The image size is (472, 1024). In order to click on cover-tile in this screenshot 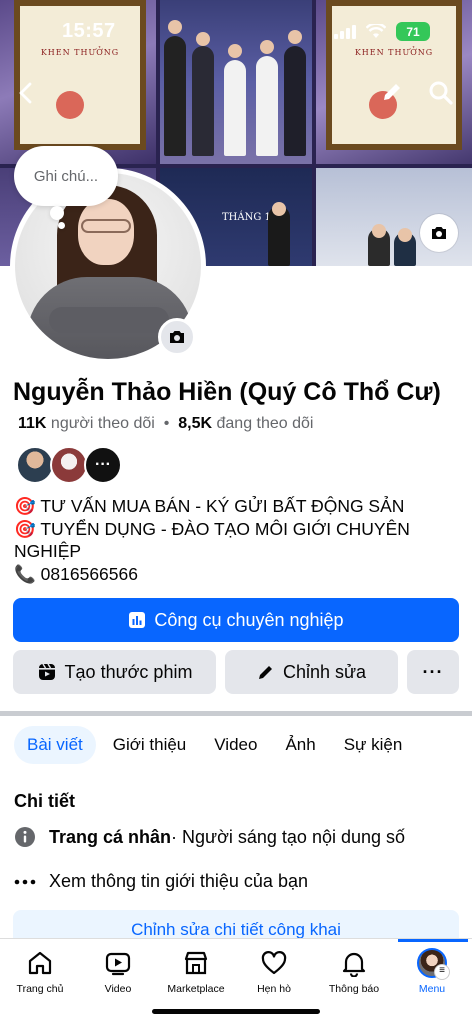, I will do `click(236, 82)`.